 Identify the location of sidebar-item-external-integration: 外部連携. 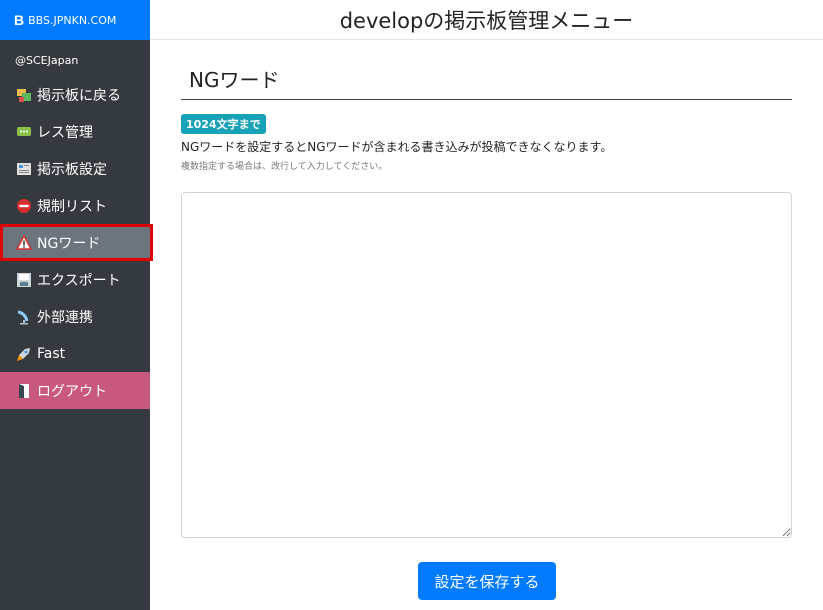
(75, 316).